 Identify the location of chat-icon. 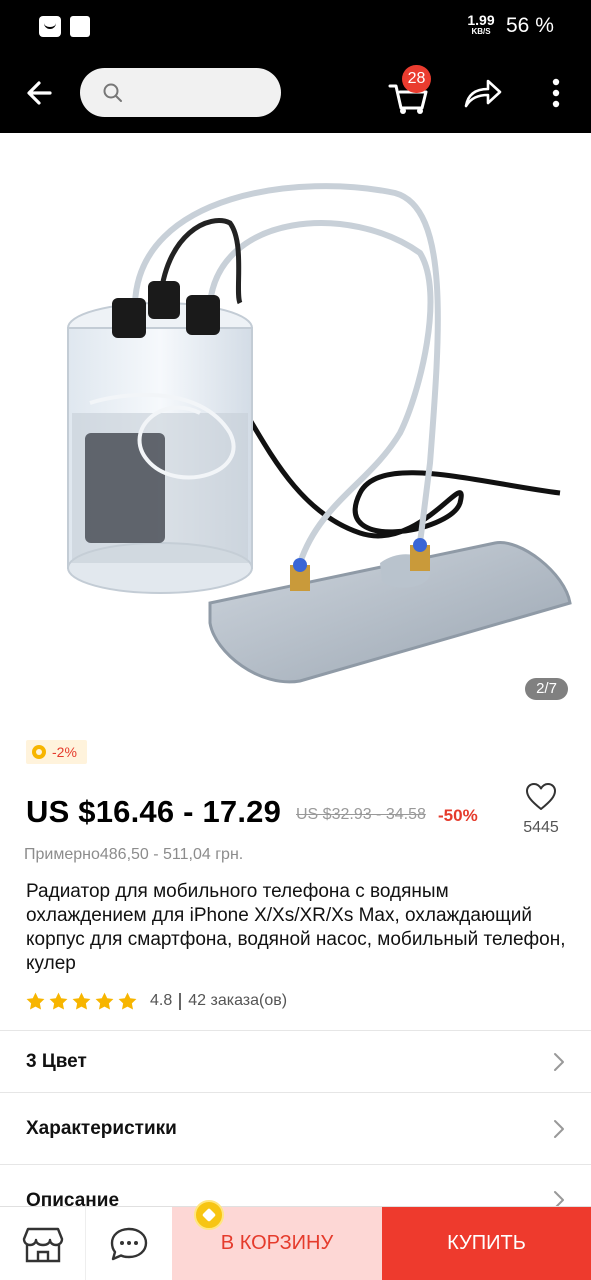
(129, 1244).